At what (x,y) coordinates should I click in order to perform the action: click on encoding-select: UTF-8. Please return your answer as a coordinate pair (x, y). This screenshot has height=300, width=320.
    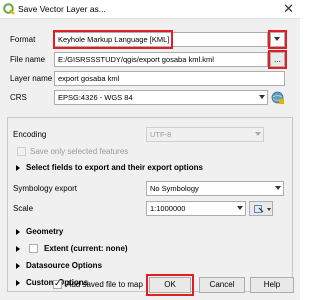
    Looking at the image, I should click on (205, 134).